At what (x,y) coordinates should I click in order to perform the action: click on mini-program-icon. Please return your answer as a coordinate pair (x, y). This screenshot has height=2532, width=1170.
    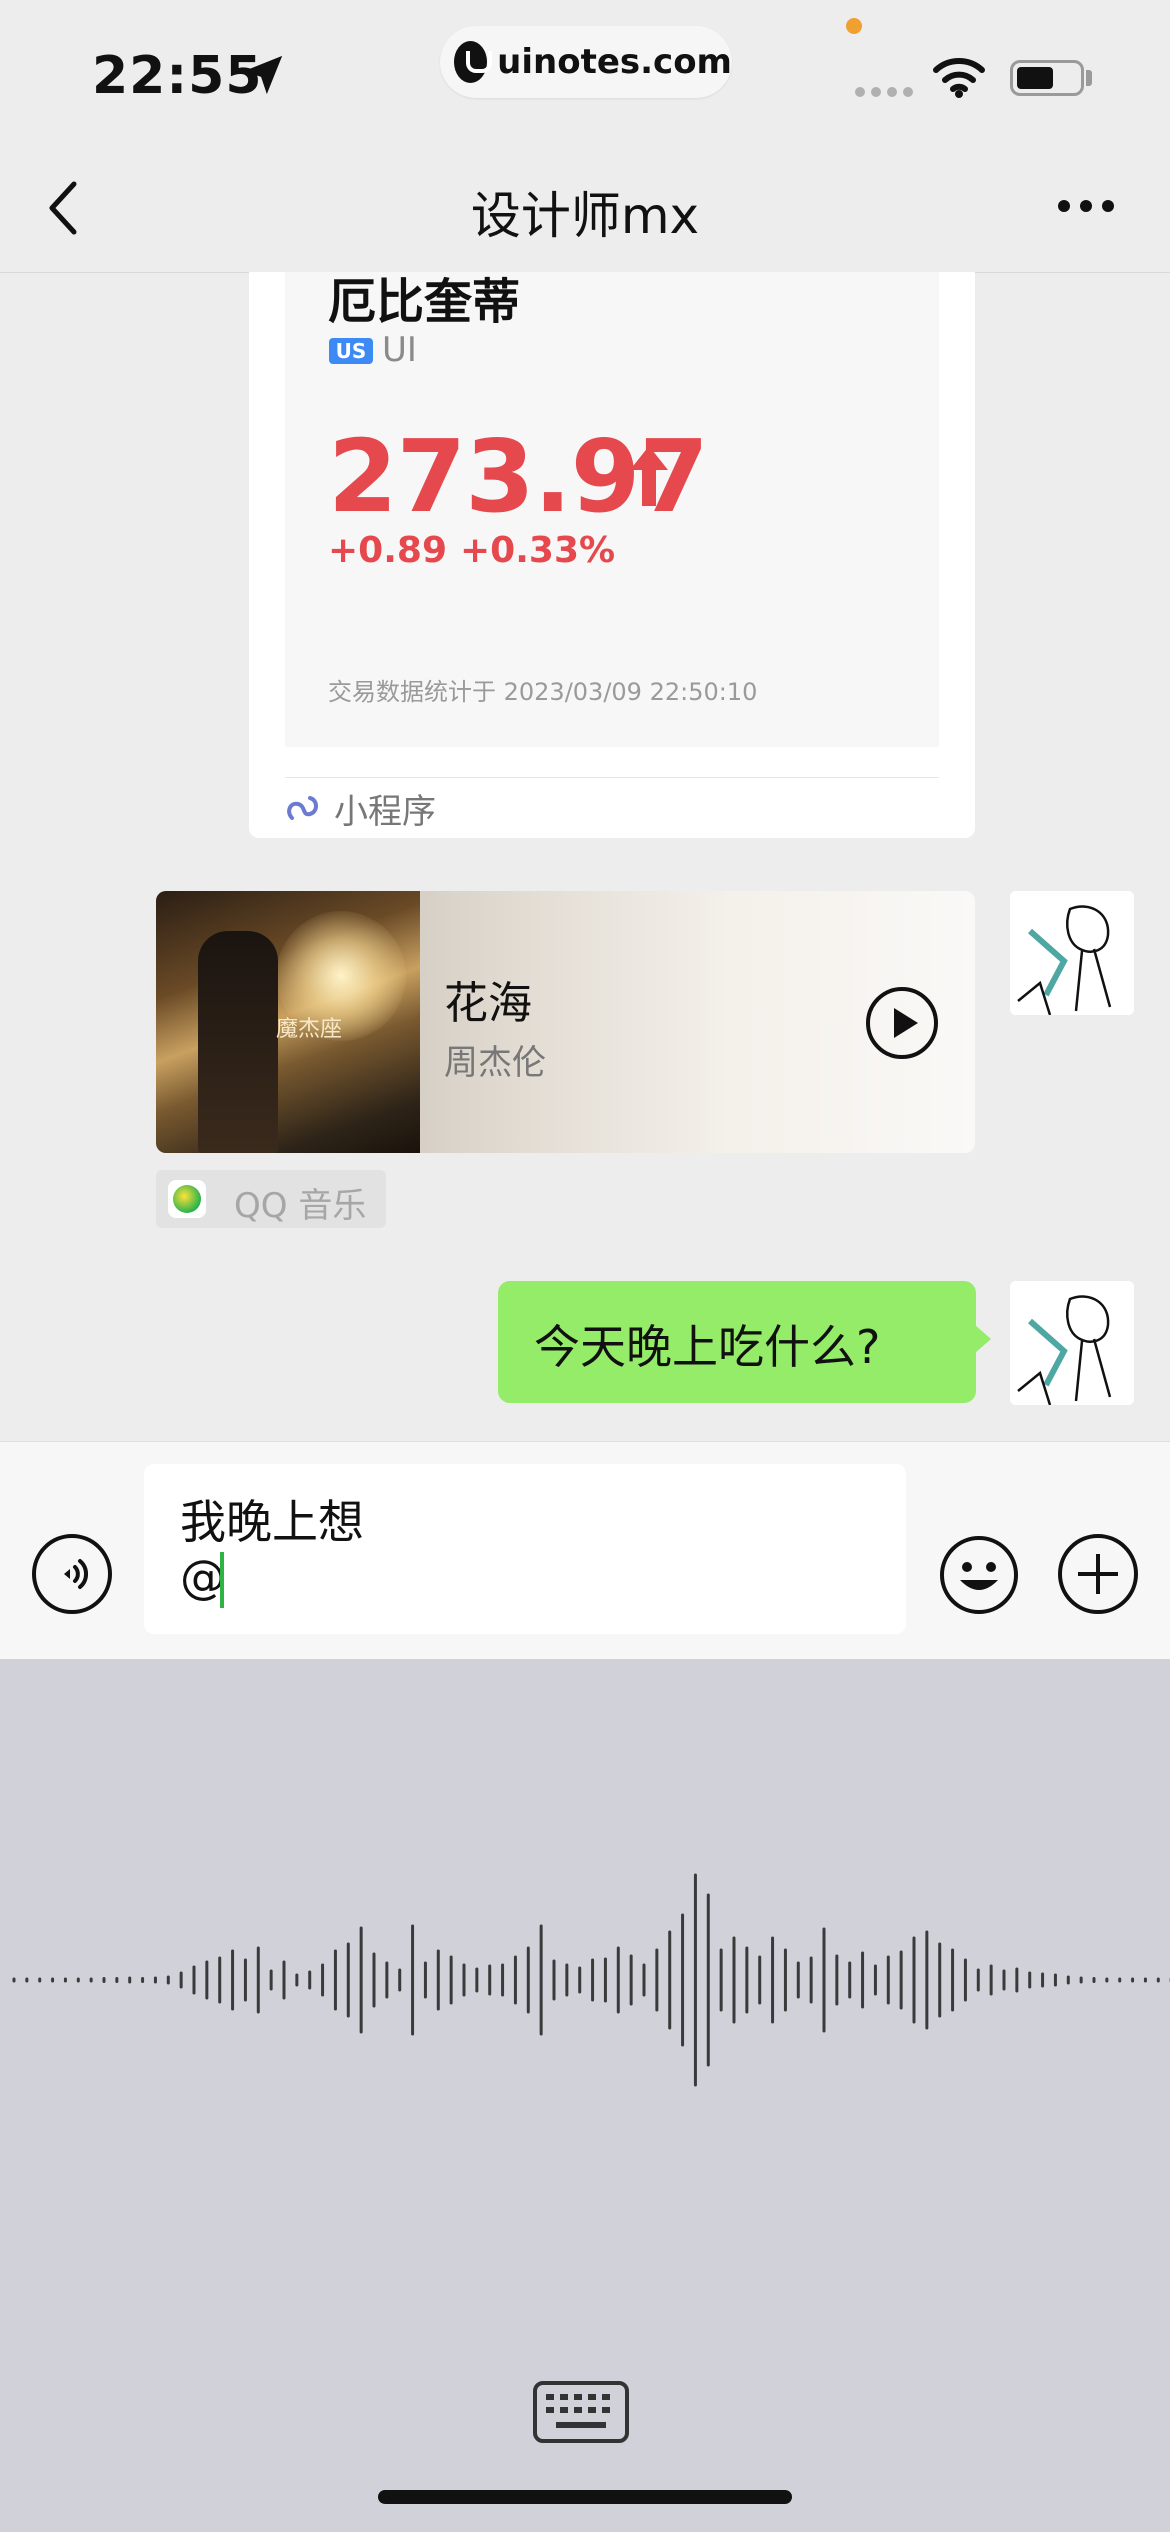
    Looking at the image, I should click on (302, 808).